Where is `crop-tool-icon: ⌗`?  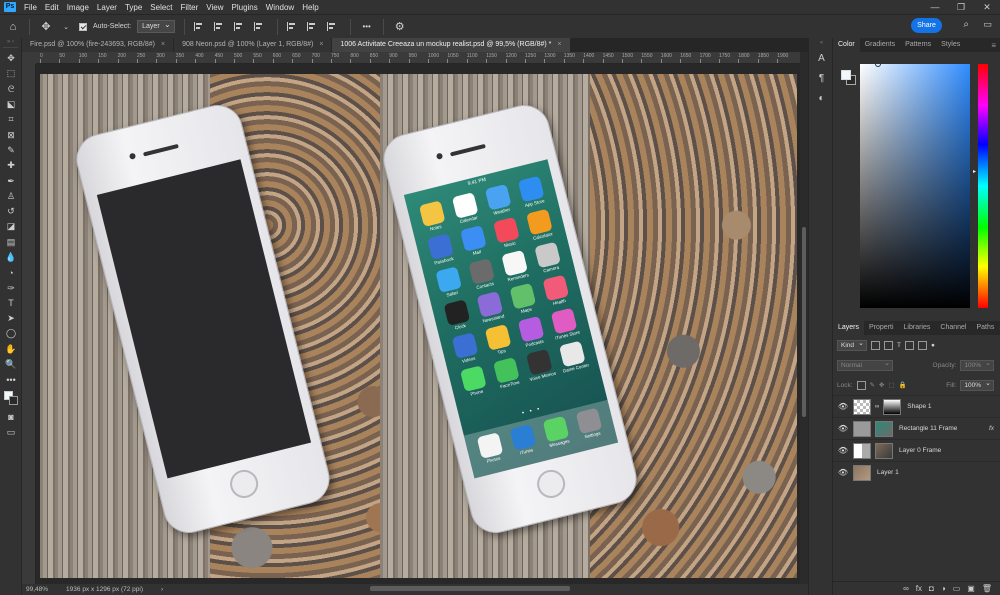
crop-tool-icon: ⌗ is located at coordinates (11, 119).